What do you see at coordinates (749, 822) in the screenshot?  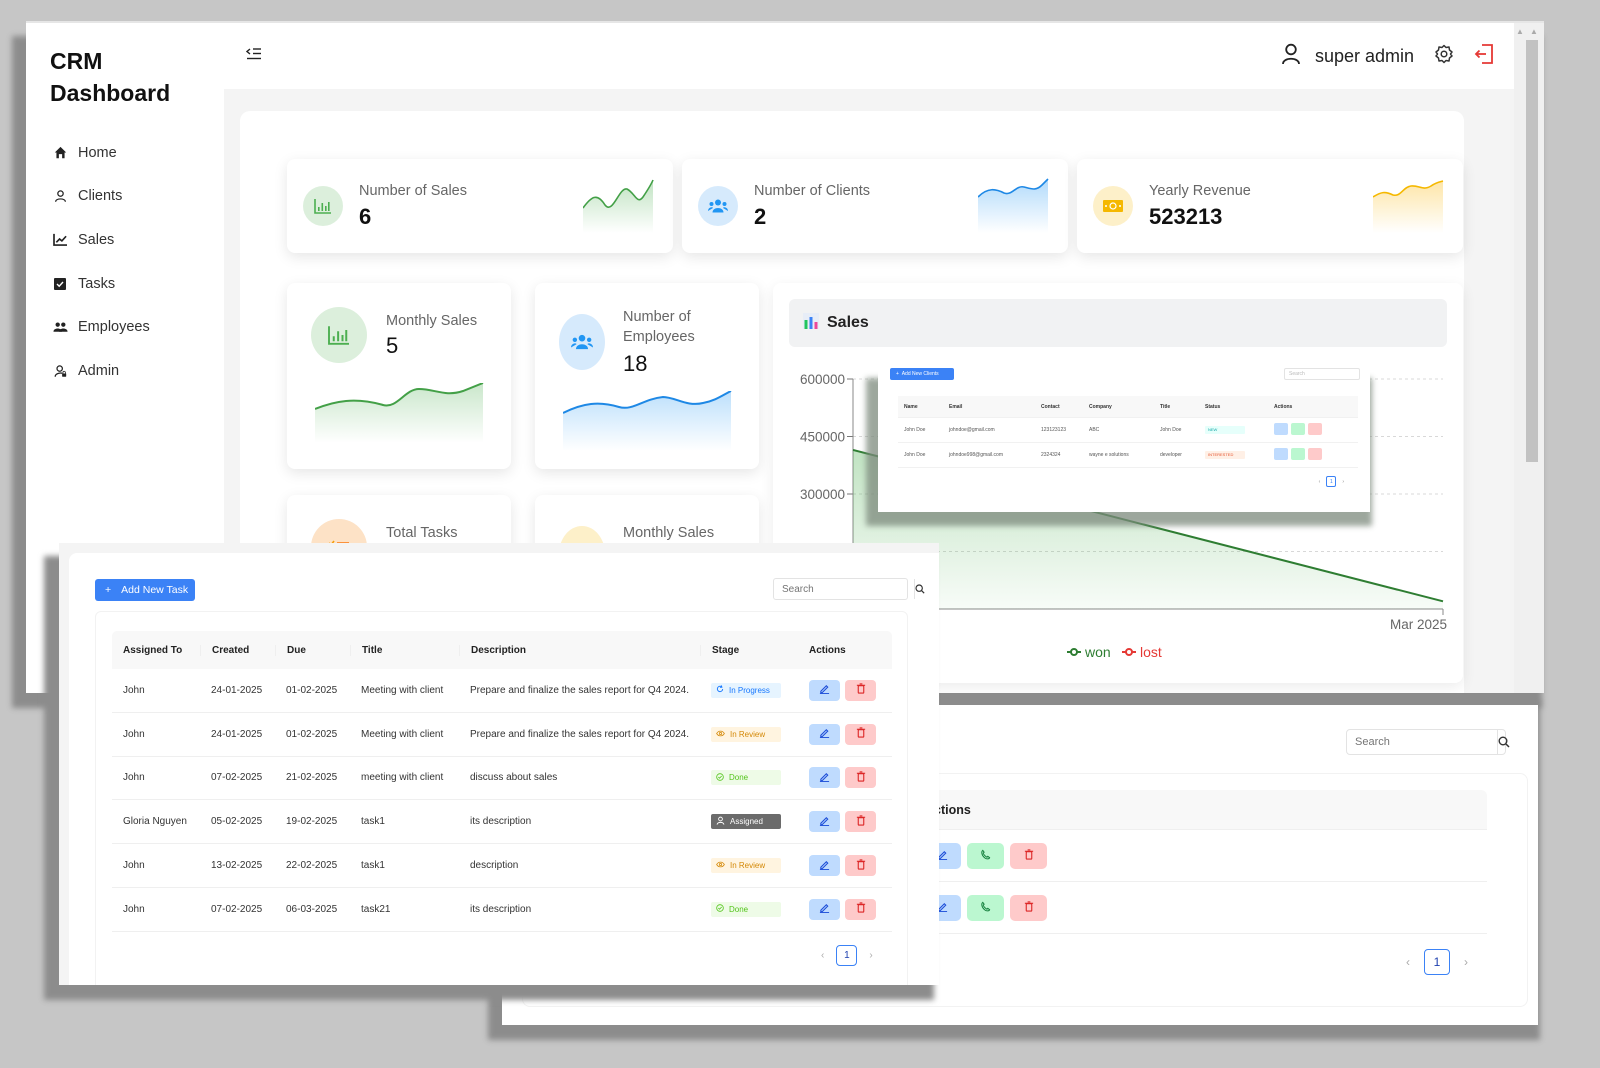 I see `cell-stage: Assigned` at bounding box center [749, 822].